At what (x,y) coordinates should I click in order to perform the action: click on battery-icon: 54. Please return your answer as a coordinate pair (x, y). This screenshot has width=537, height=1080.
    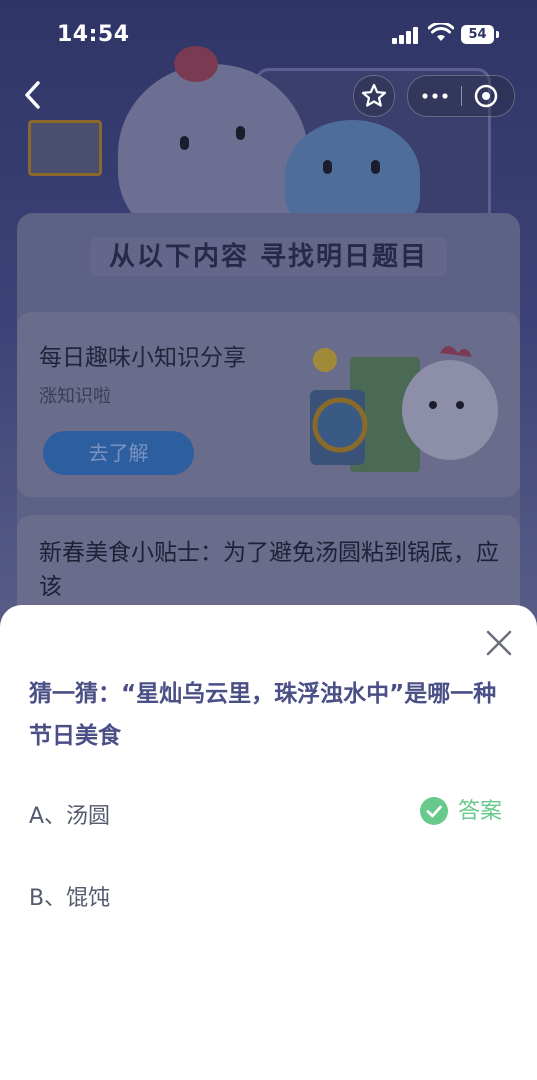
    Looking at the image, I should click on (477, 34).